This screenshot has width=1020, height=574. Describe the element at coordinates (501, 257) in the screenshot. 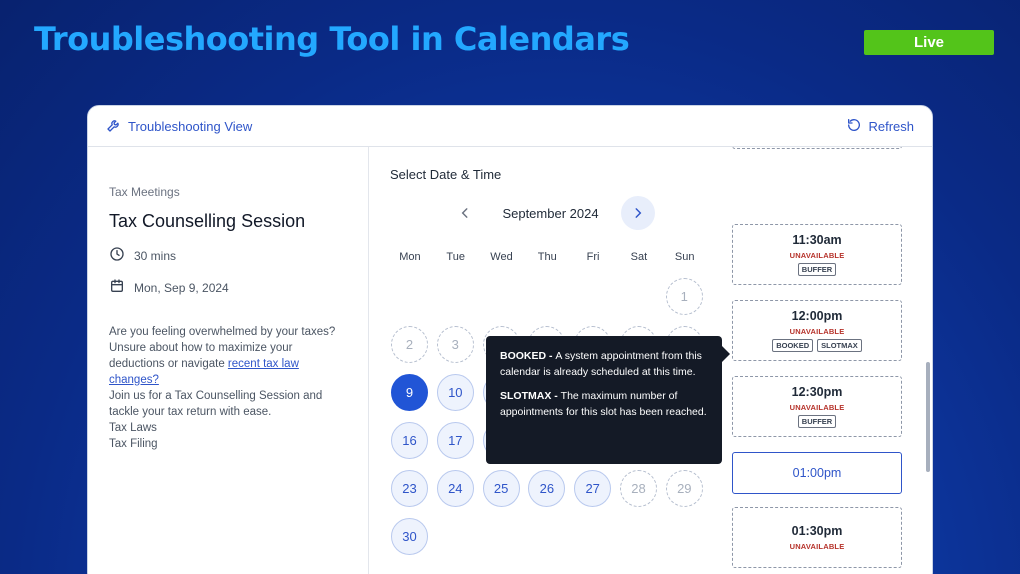

I see `weekday-label: Wed` at that location.